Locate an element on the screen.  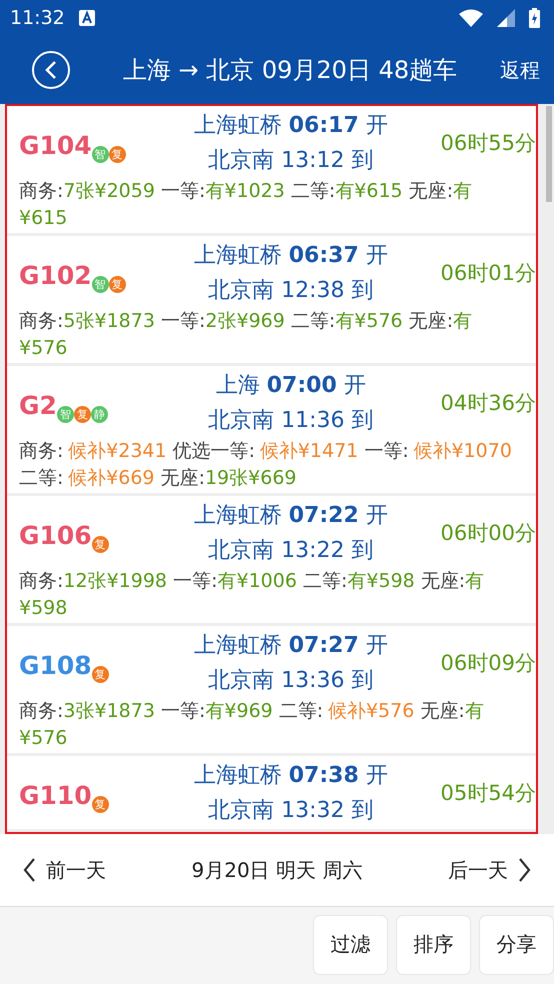
action-button: 排序 is located at coordinates (433, 944).